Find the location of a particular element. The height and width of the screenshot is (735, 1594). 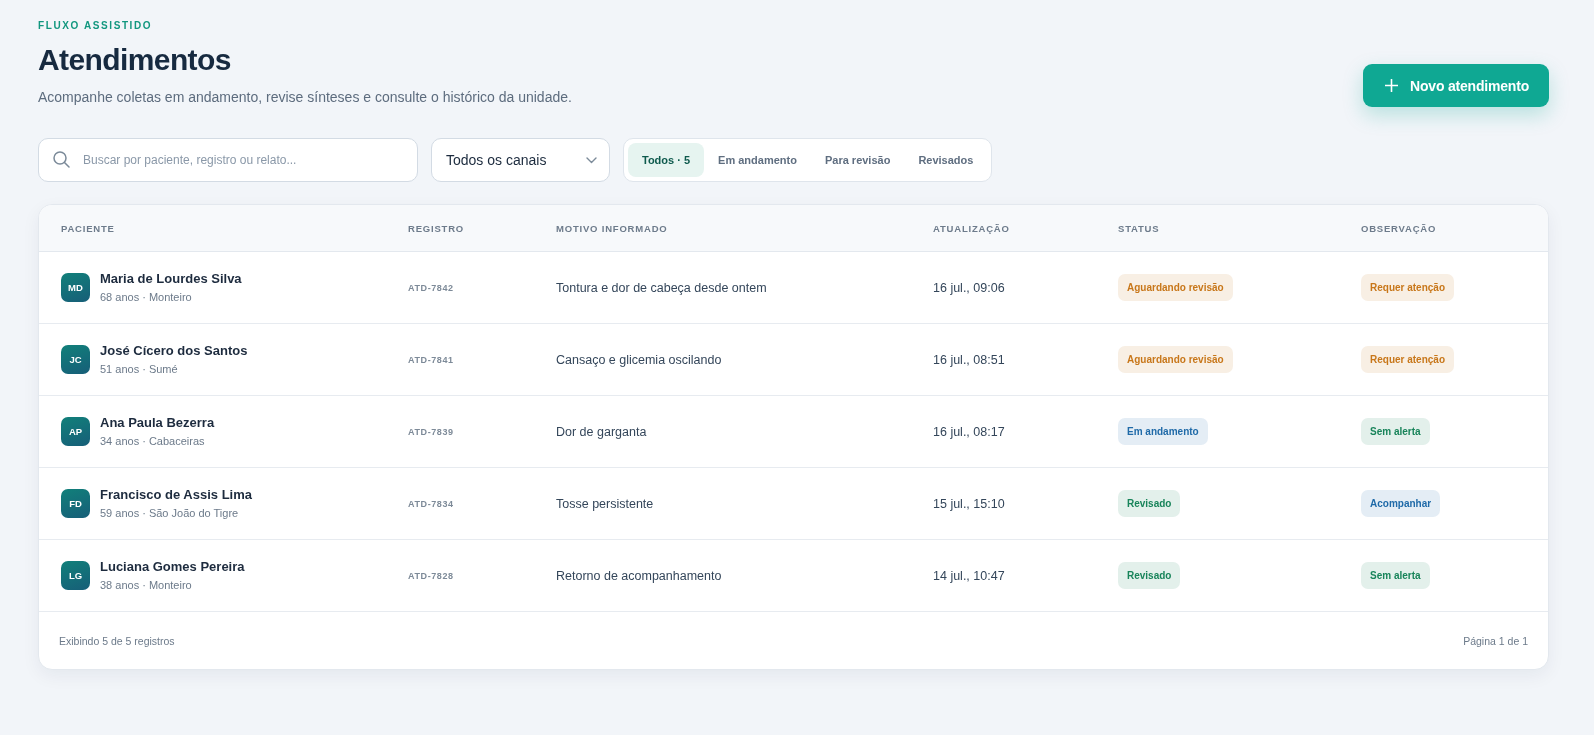

patient-name: Francisco de Assis Lima is located at coordinates (176, 495).